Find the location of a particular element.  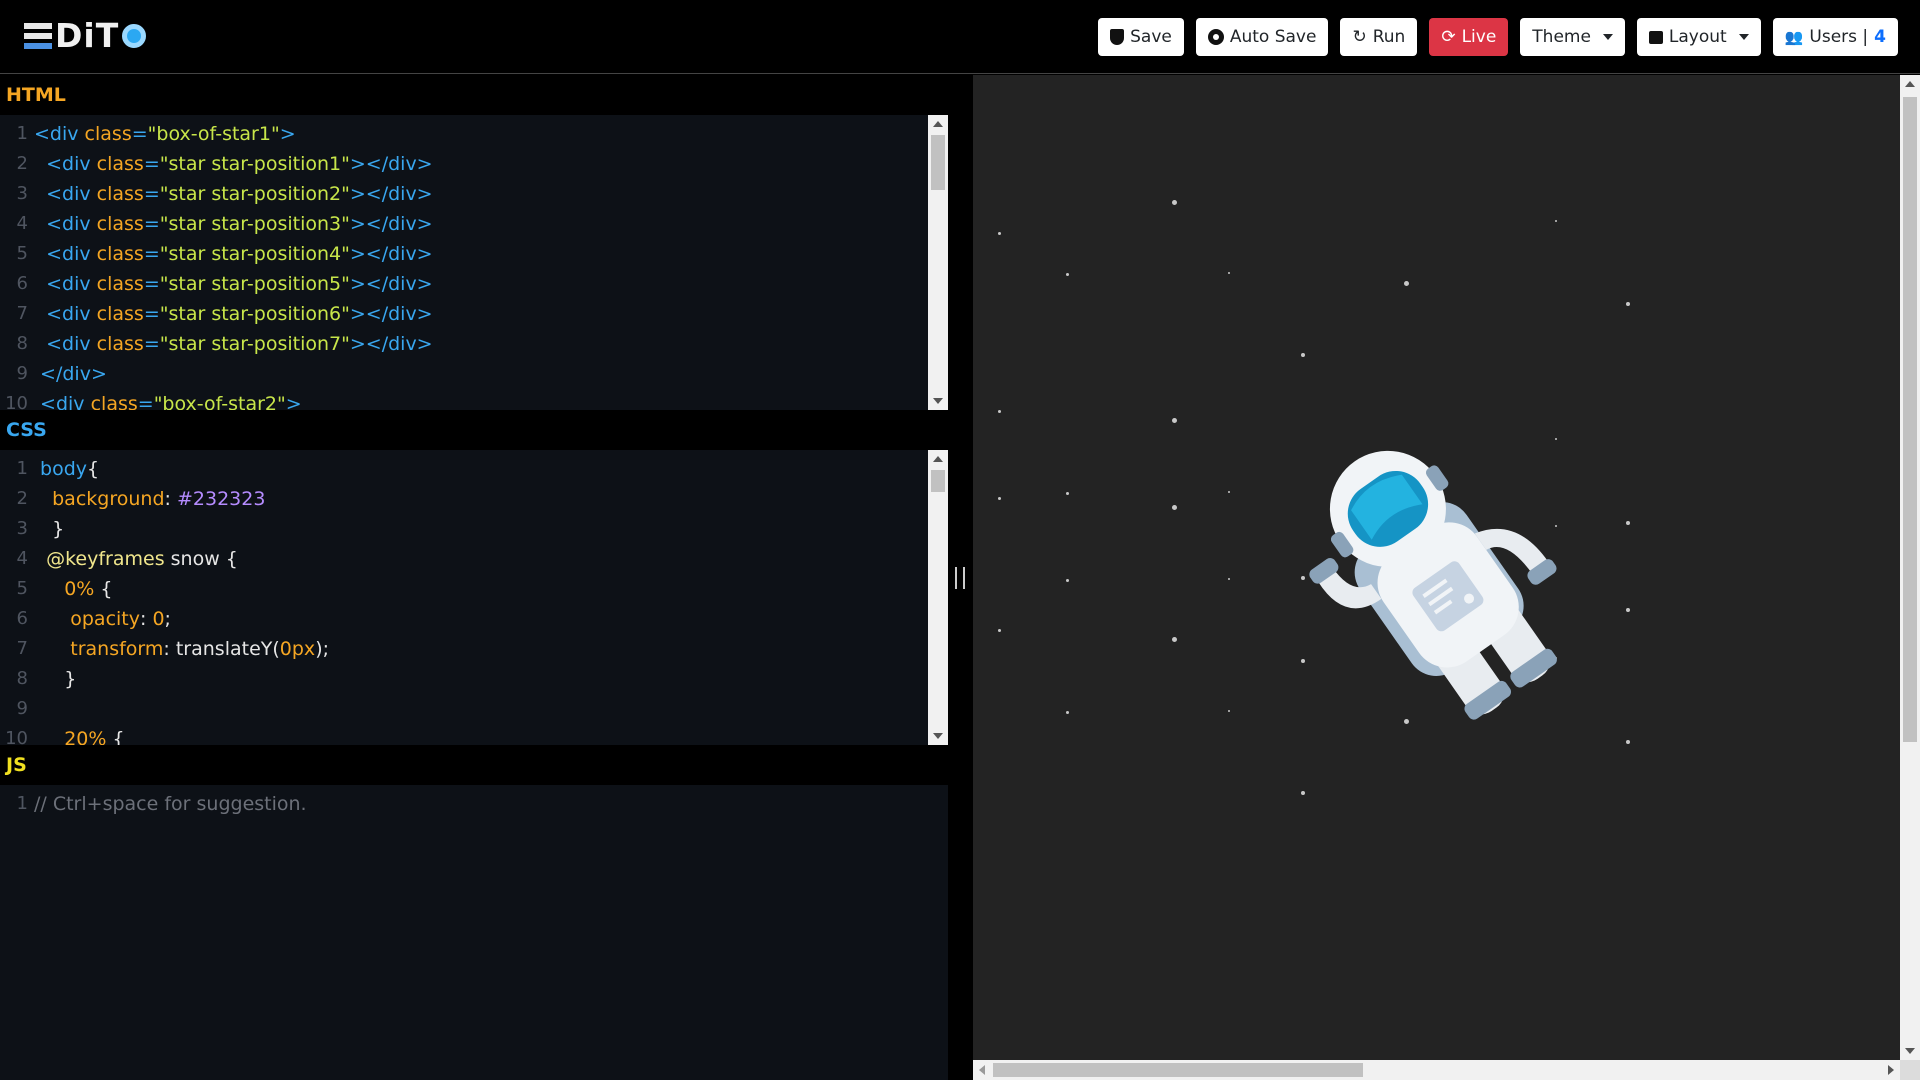

layout-dropdown: Layout is located at coordinates (1698, 37).